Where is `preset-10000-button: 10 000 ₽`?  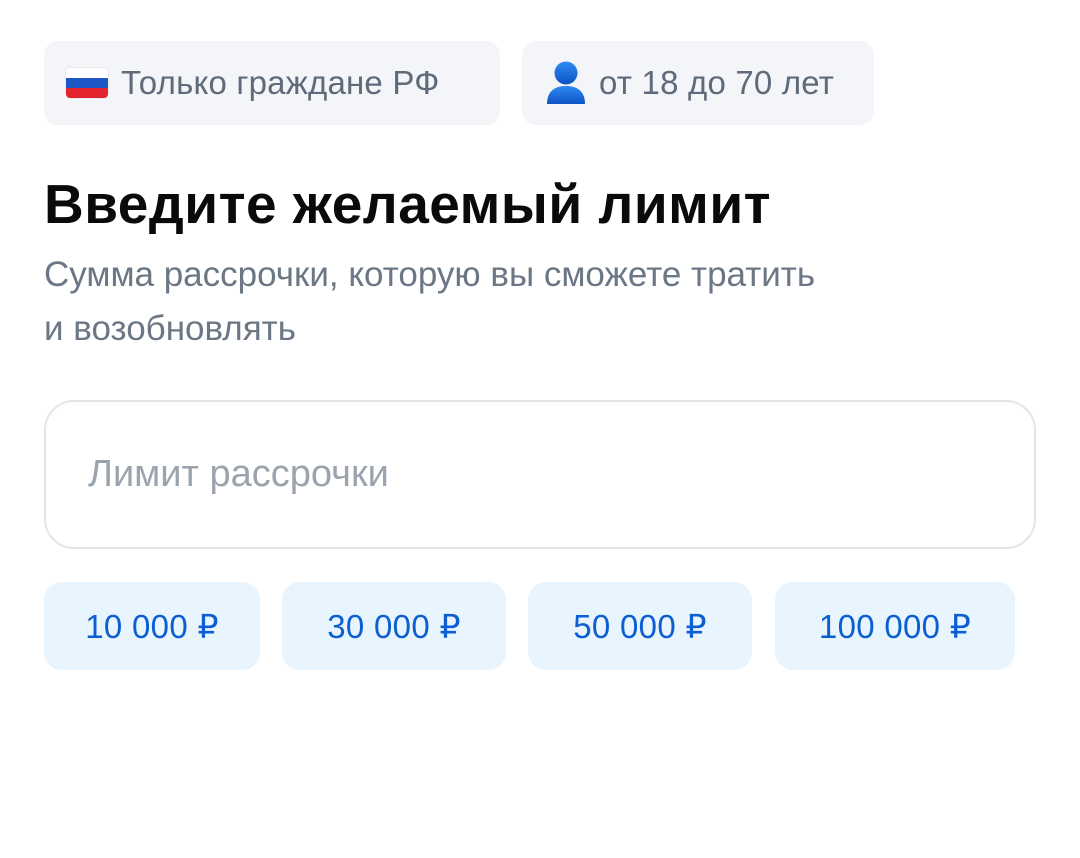 preset-10000-button: 10 000 ₽ is located at coordinates (152, 626).